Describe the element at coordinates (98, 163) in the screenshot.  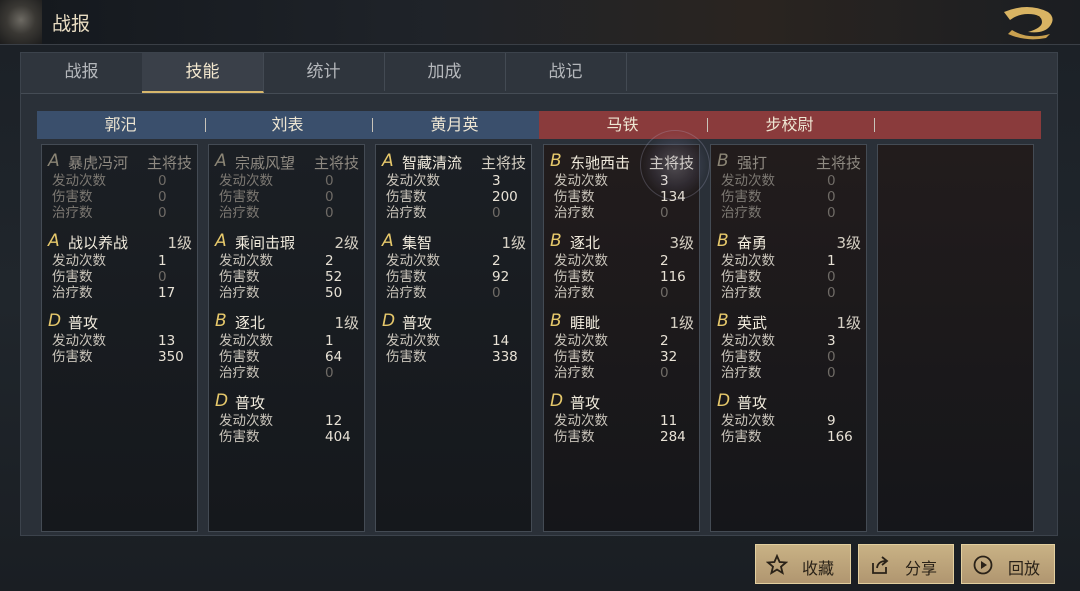
I see `skill-name: 暴虎冯河` at that location.